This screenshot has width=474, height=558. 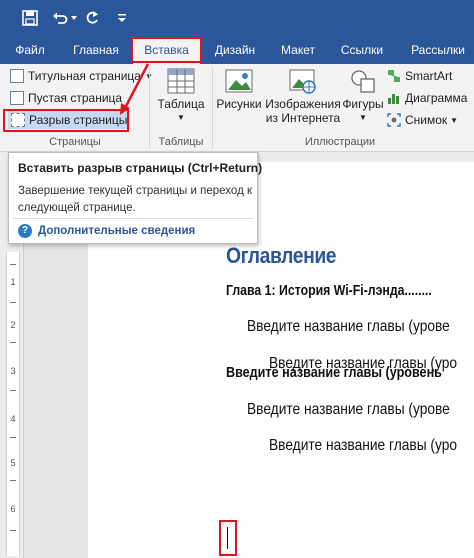 I want to click on smartart-label: SmartArt, so click(x=429, y=76).